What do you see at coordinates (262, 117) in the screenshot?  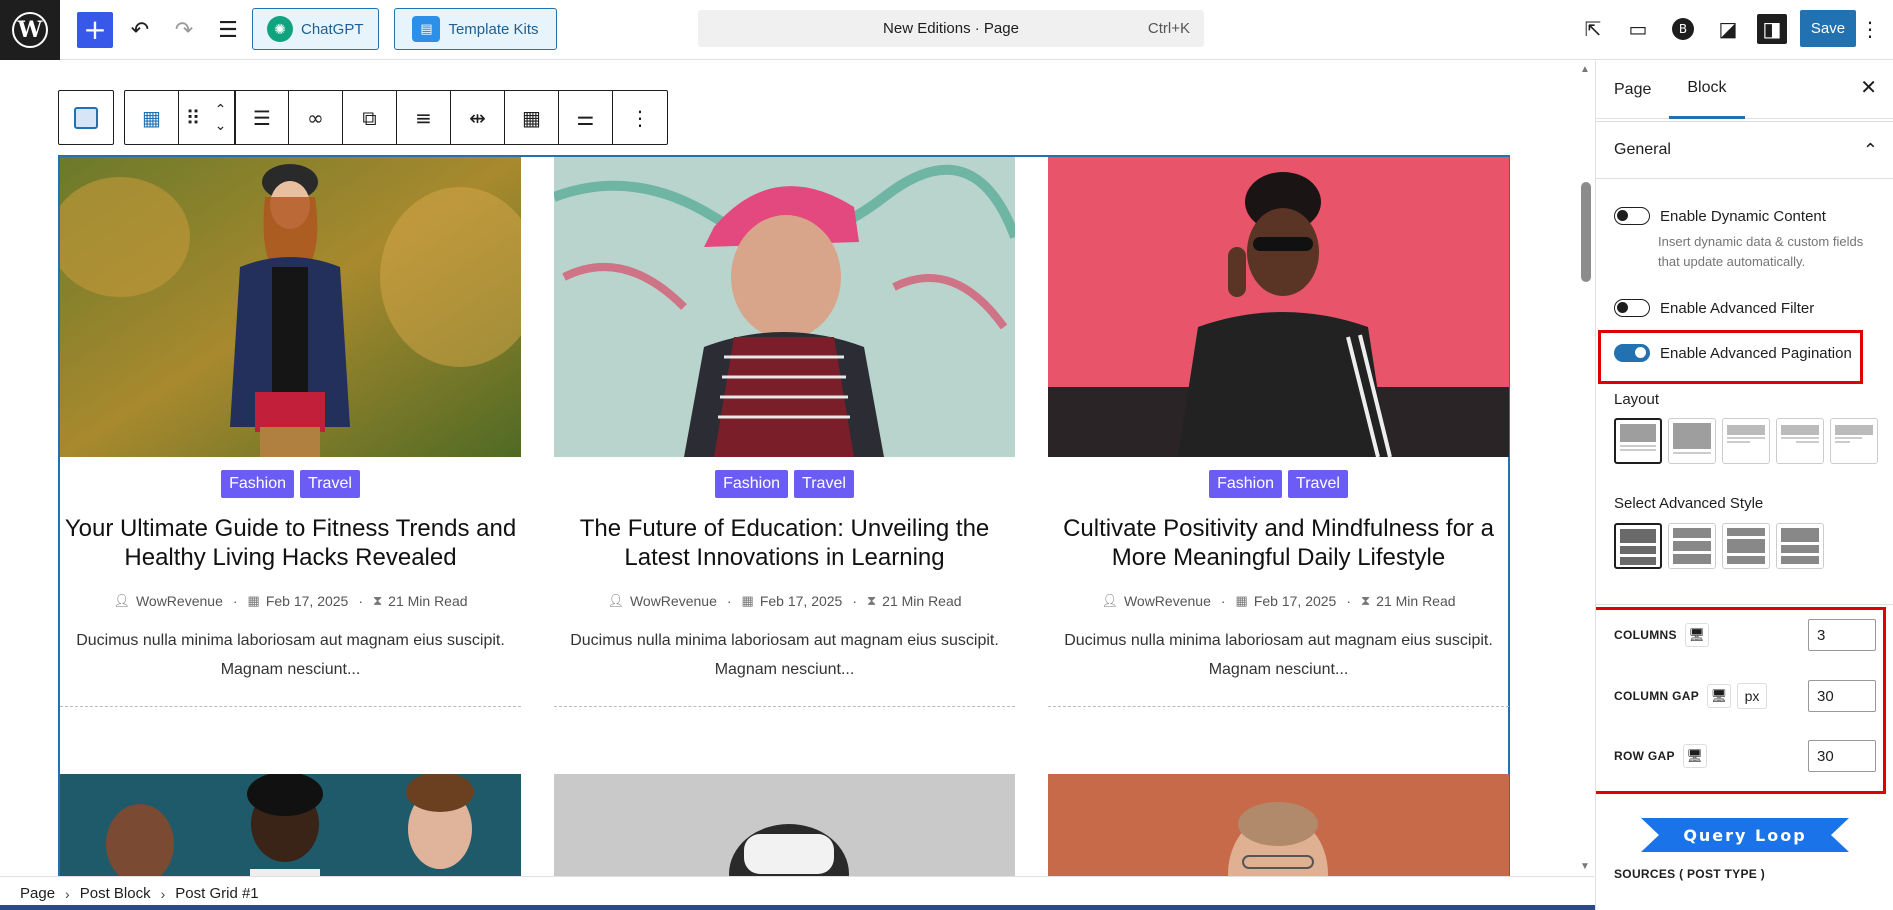 I see `alignment-icon: ☰` at bounding box center [262, 117].